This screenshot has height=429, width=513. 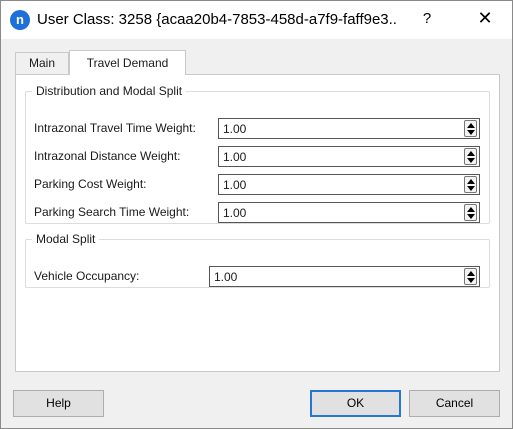 What do you see at coordinates (235, 157) in the screenshot?
I see `intrazonal-distance-weight-value: 1.00` at bounding box center [235, 157].